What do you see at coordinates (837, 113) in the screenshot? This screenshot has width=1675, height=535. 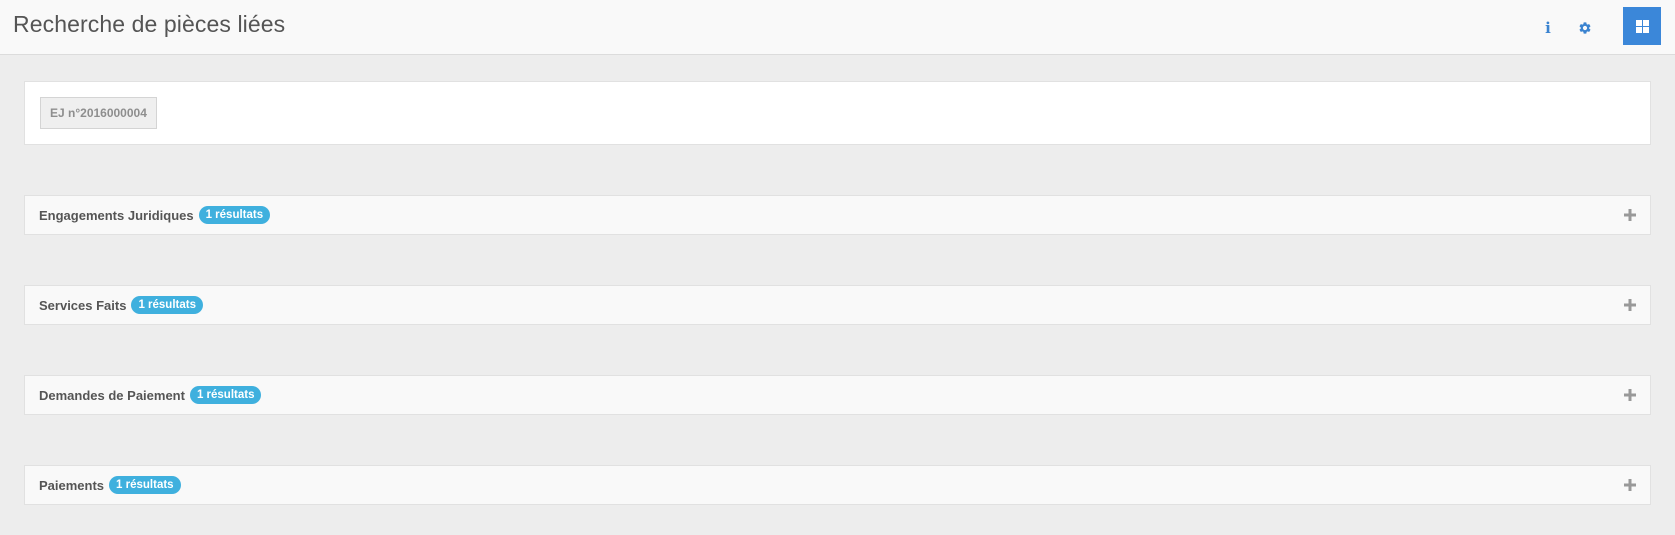 I see `filter-panel: EJ n°2016000004` at bounding box center [837, 113].